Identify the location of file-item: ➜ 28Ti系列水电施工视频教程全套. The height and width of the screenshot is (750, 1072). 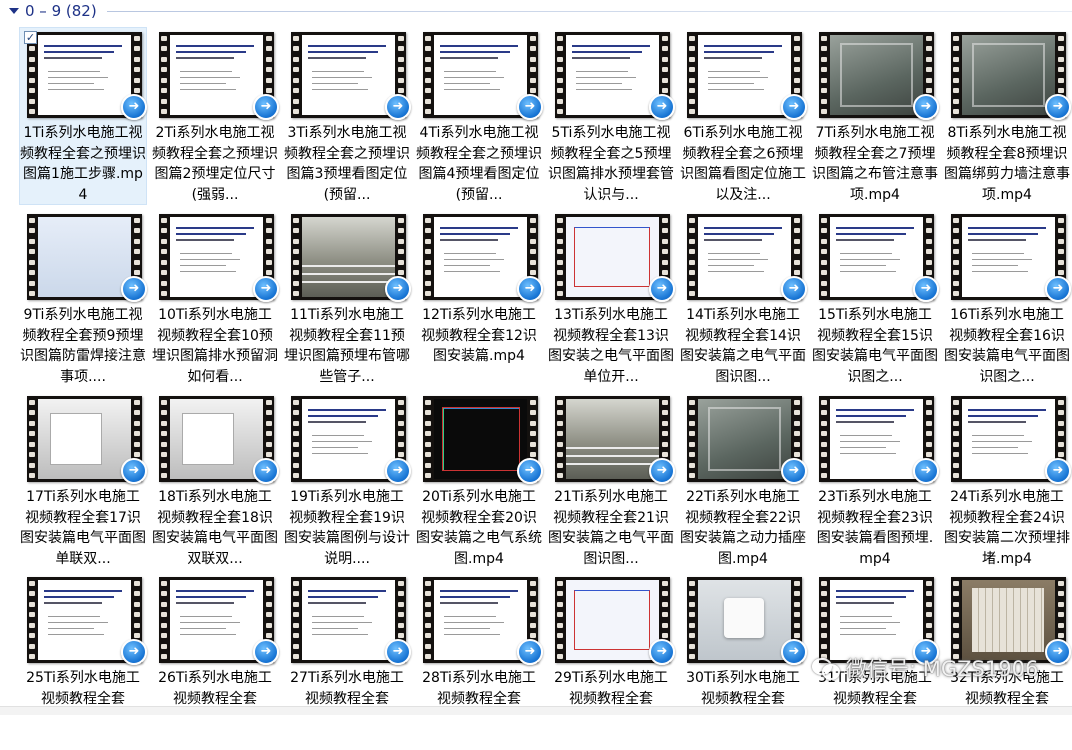
(479, 661).